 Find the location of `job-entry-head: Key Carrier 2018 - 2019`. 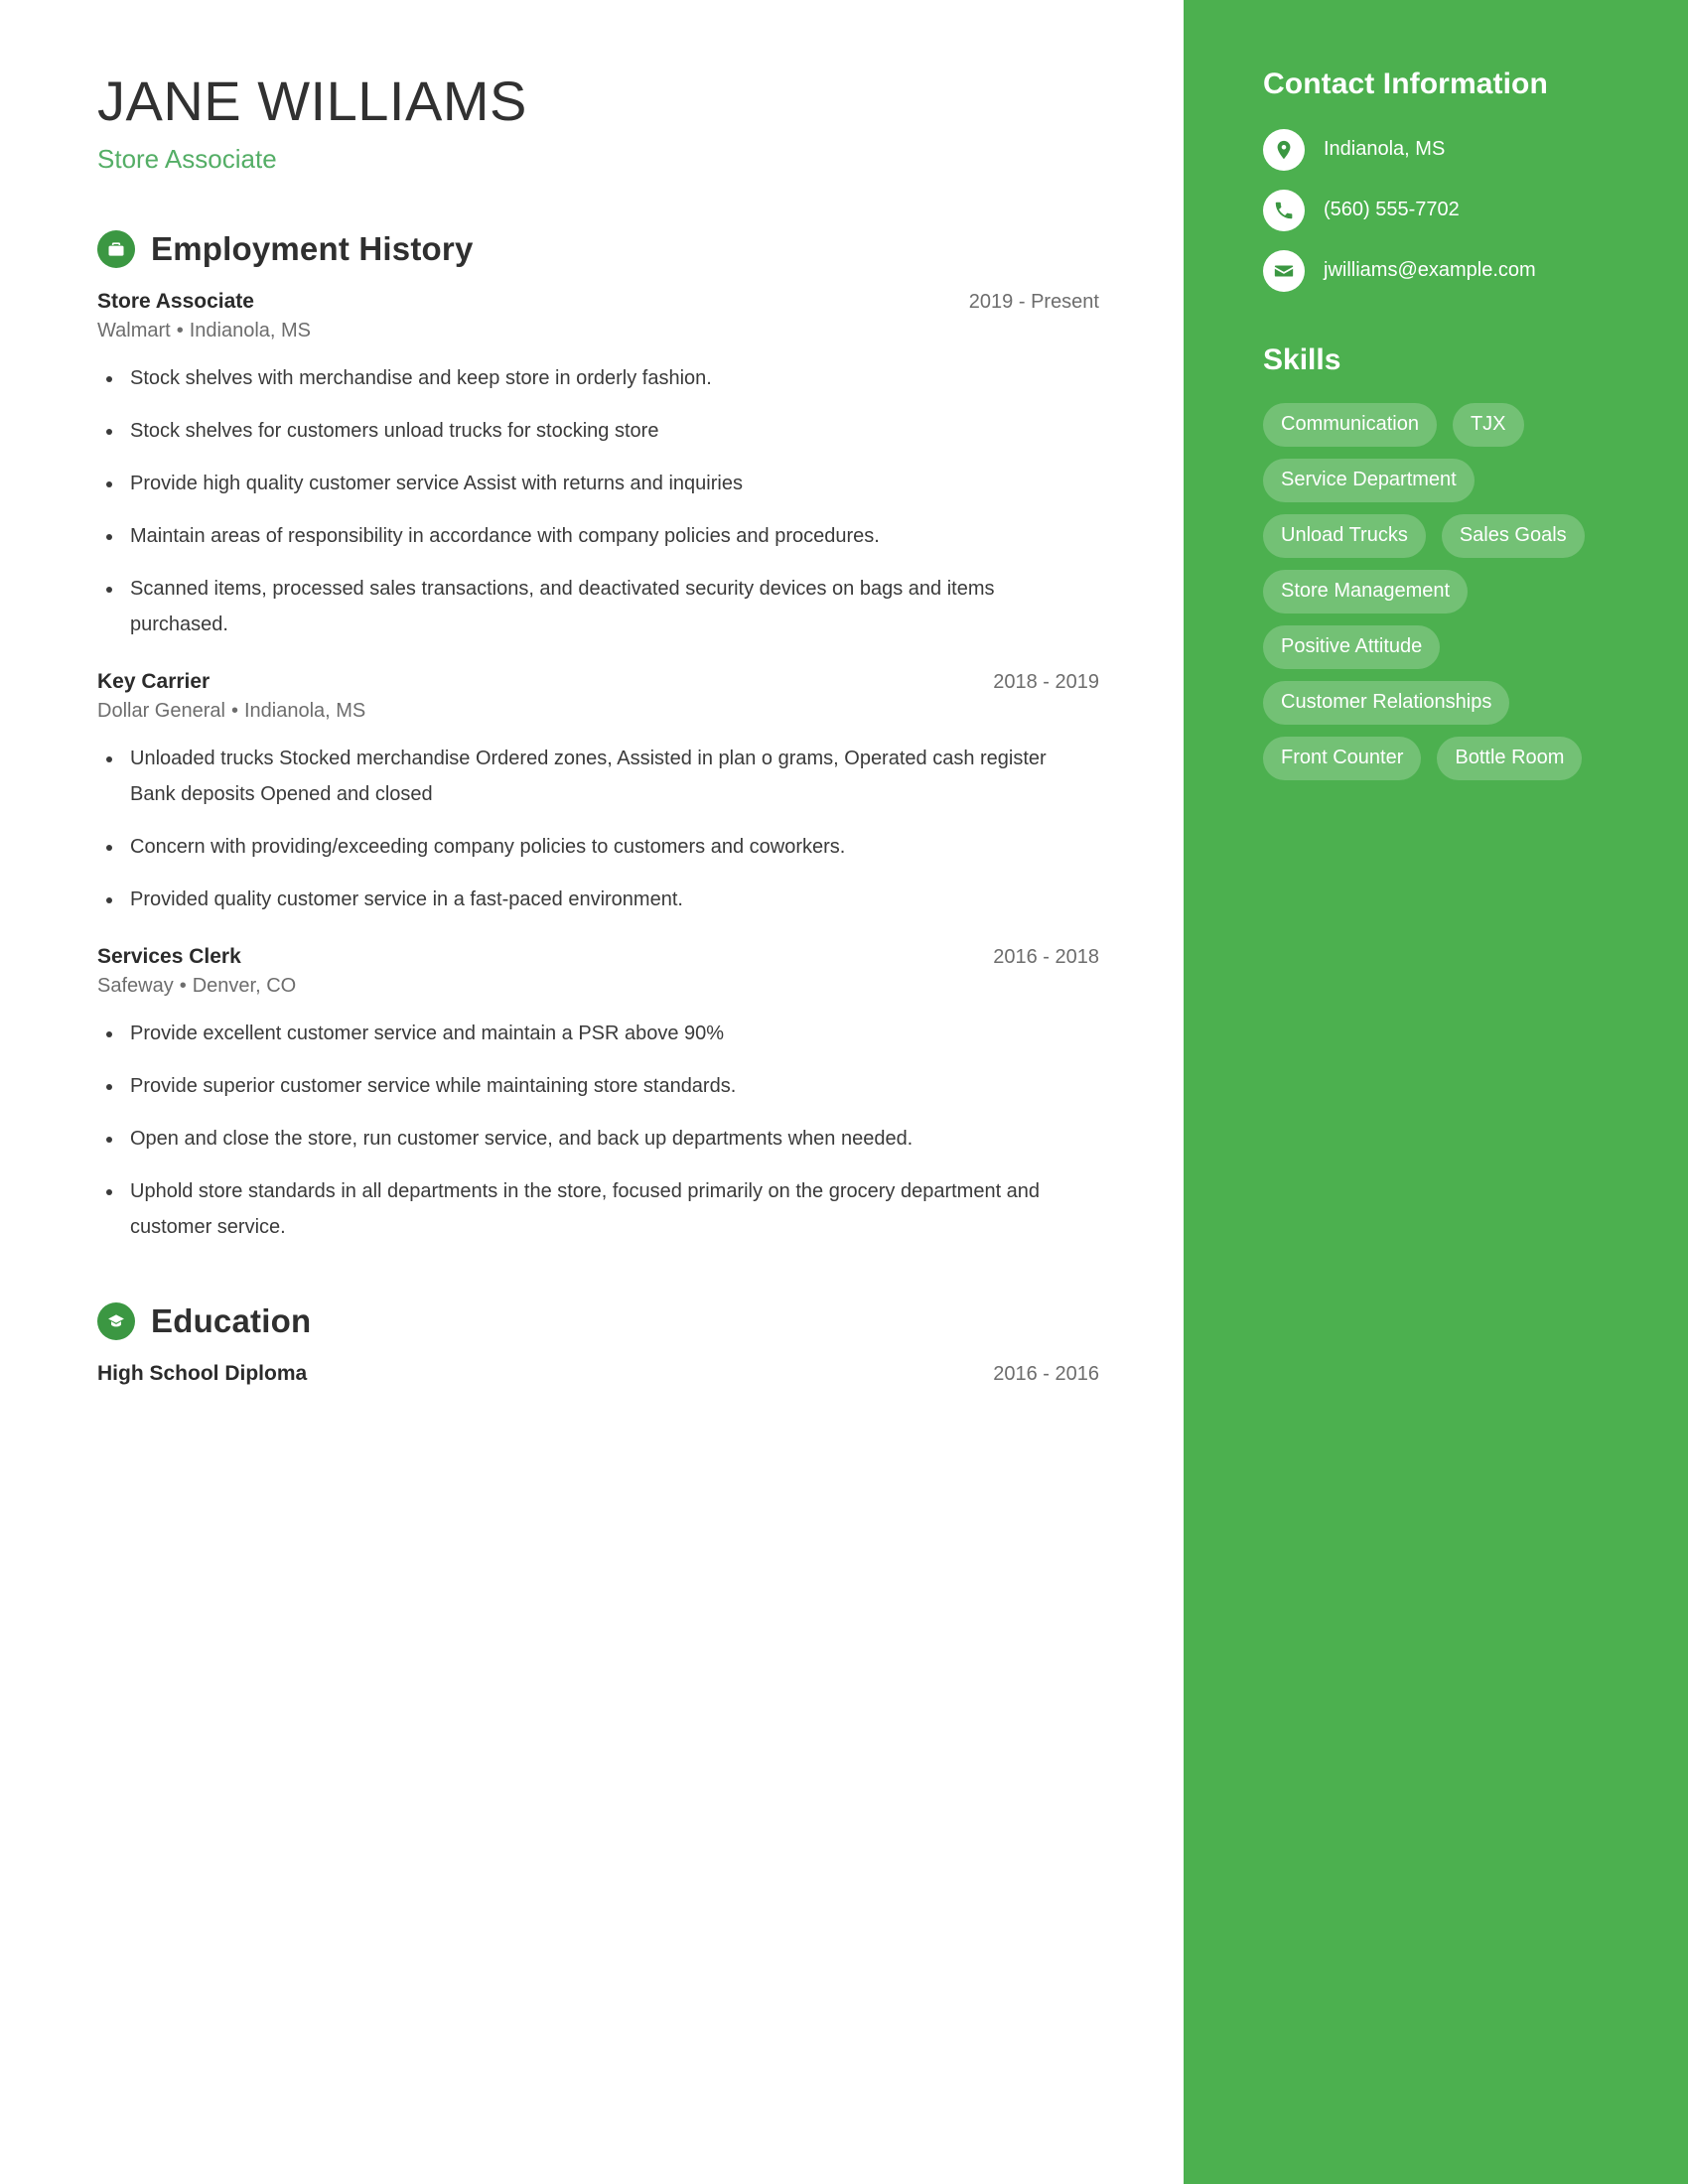

job-entry-head: Key Carrier 2018 - 2019 is located at coordinates (598, 682).